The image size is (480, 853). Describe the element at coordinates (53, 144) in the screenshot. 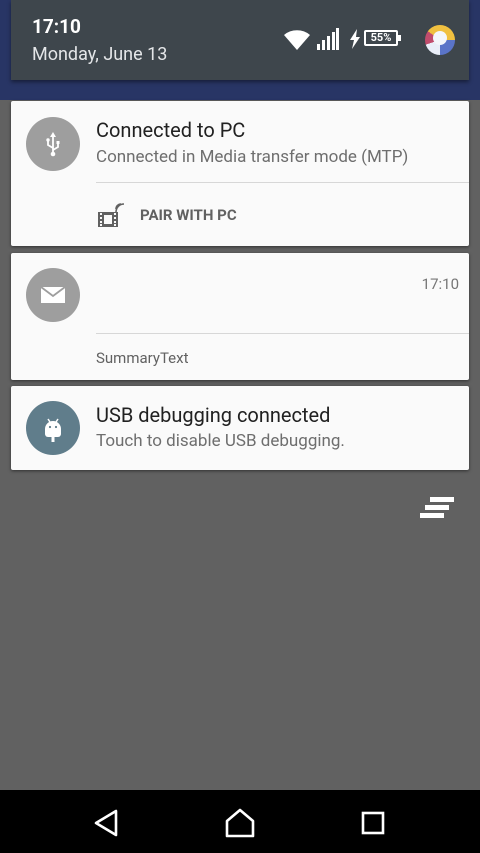

I see `usb-icon` at that location.